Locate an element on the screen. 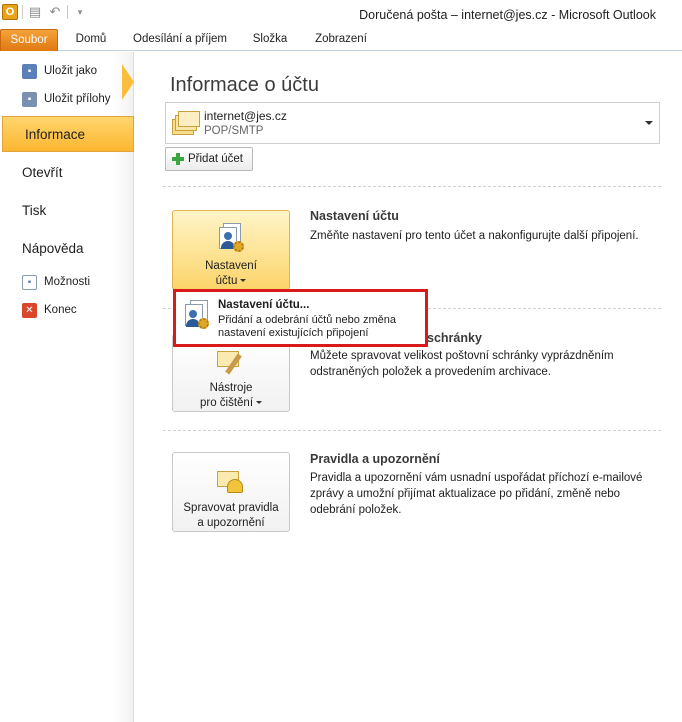 This screenshot has height=722, width=682. options-label: Možnosti is located at coordinates (67, 282).